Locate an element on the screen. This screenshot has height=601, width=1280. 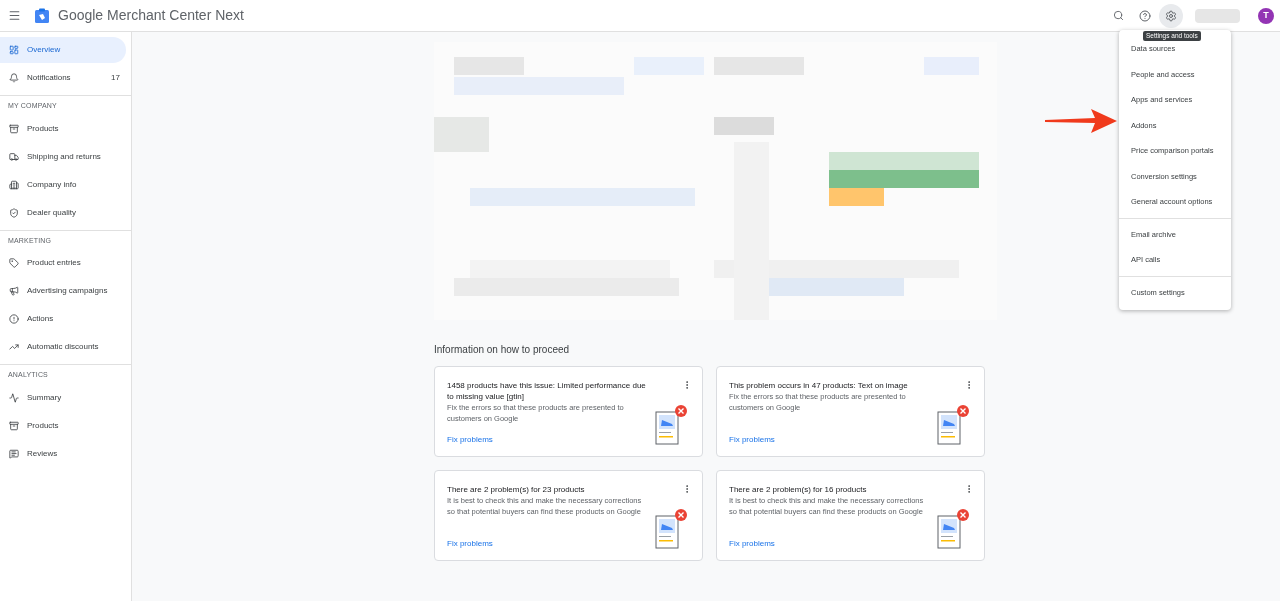
alert-icon is located at coordinates (14, 319).